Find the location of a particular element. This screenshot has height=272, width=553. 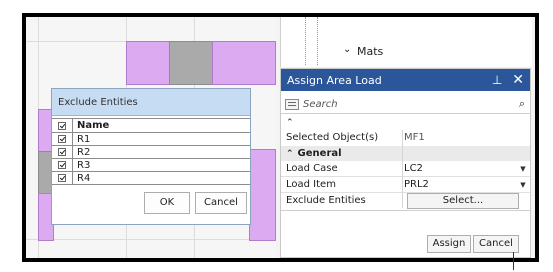

list-icon is located at coordinates (292, 104).